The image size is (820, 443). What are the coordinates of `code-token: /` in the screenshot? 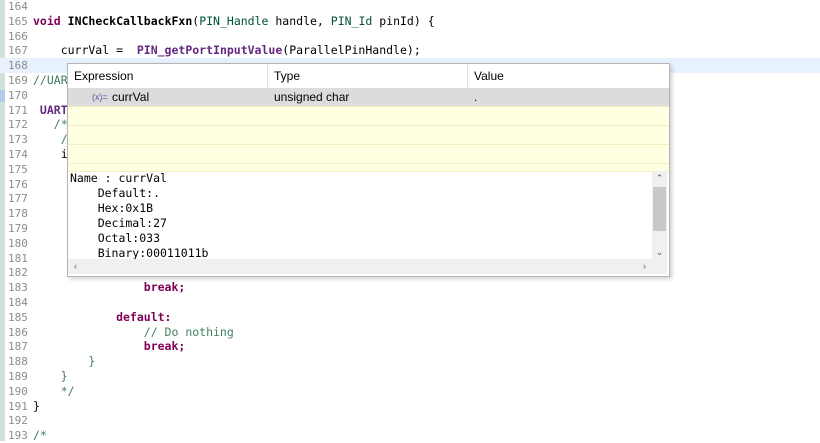 It's located at (50, 139).